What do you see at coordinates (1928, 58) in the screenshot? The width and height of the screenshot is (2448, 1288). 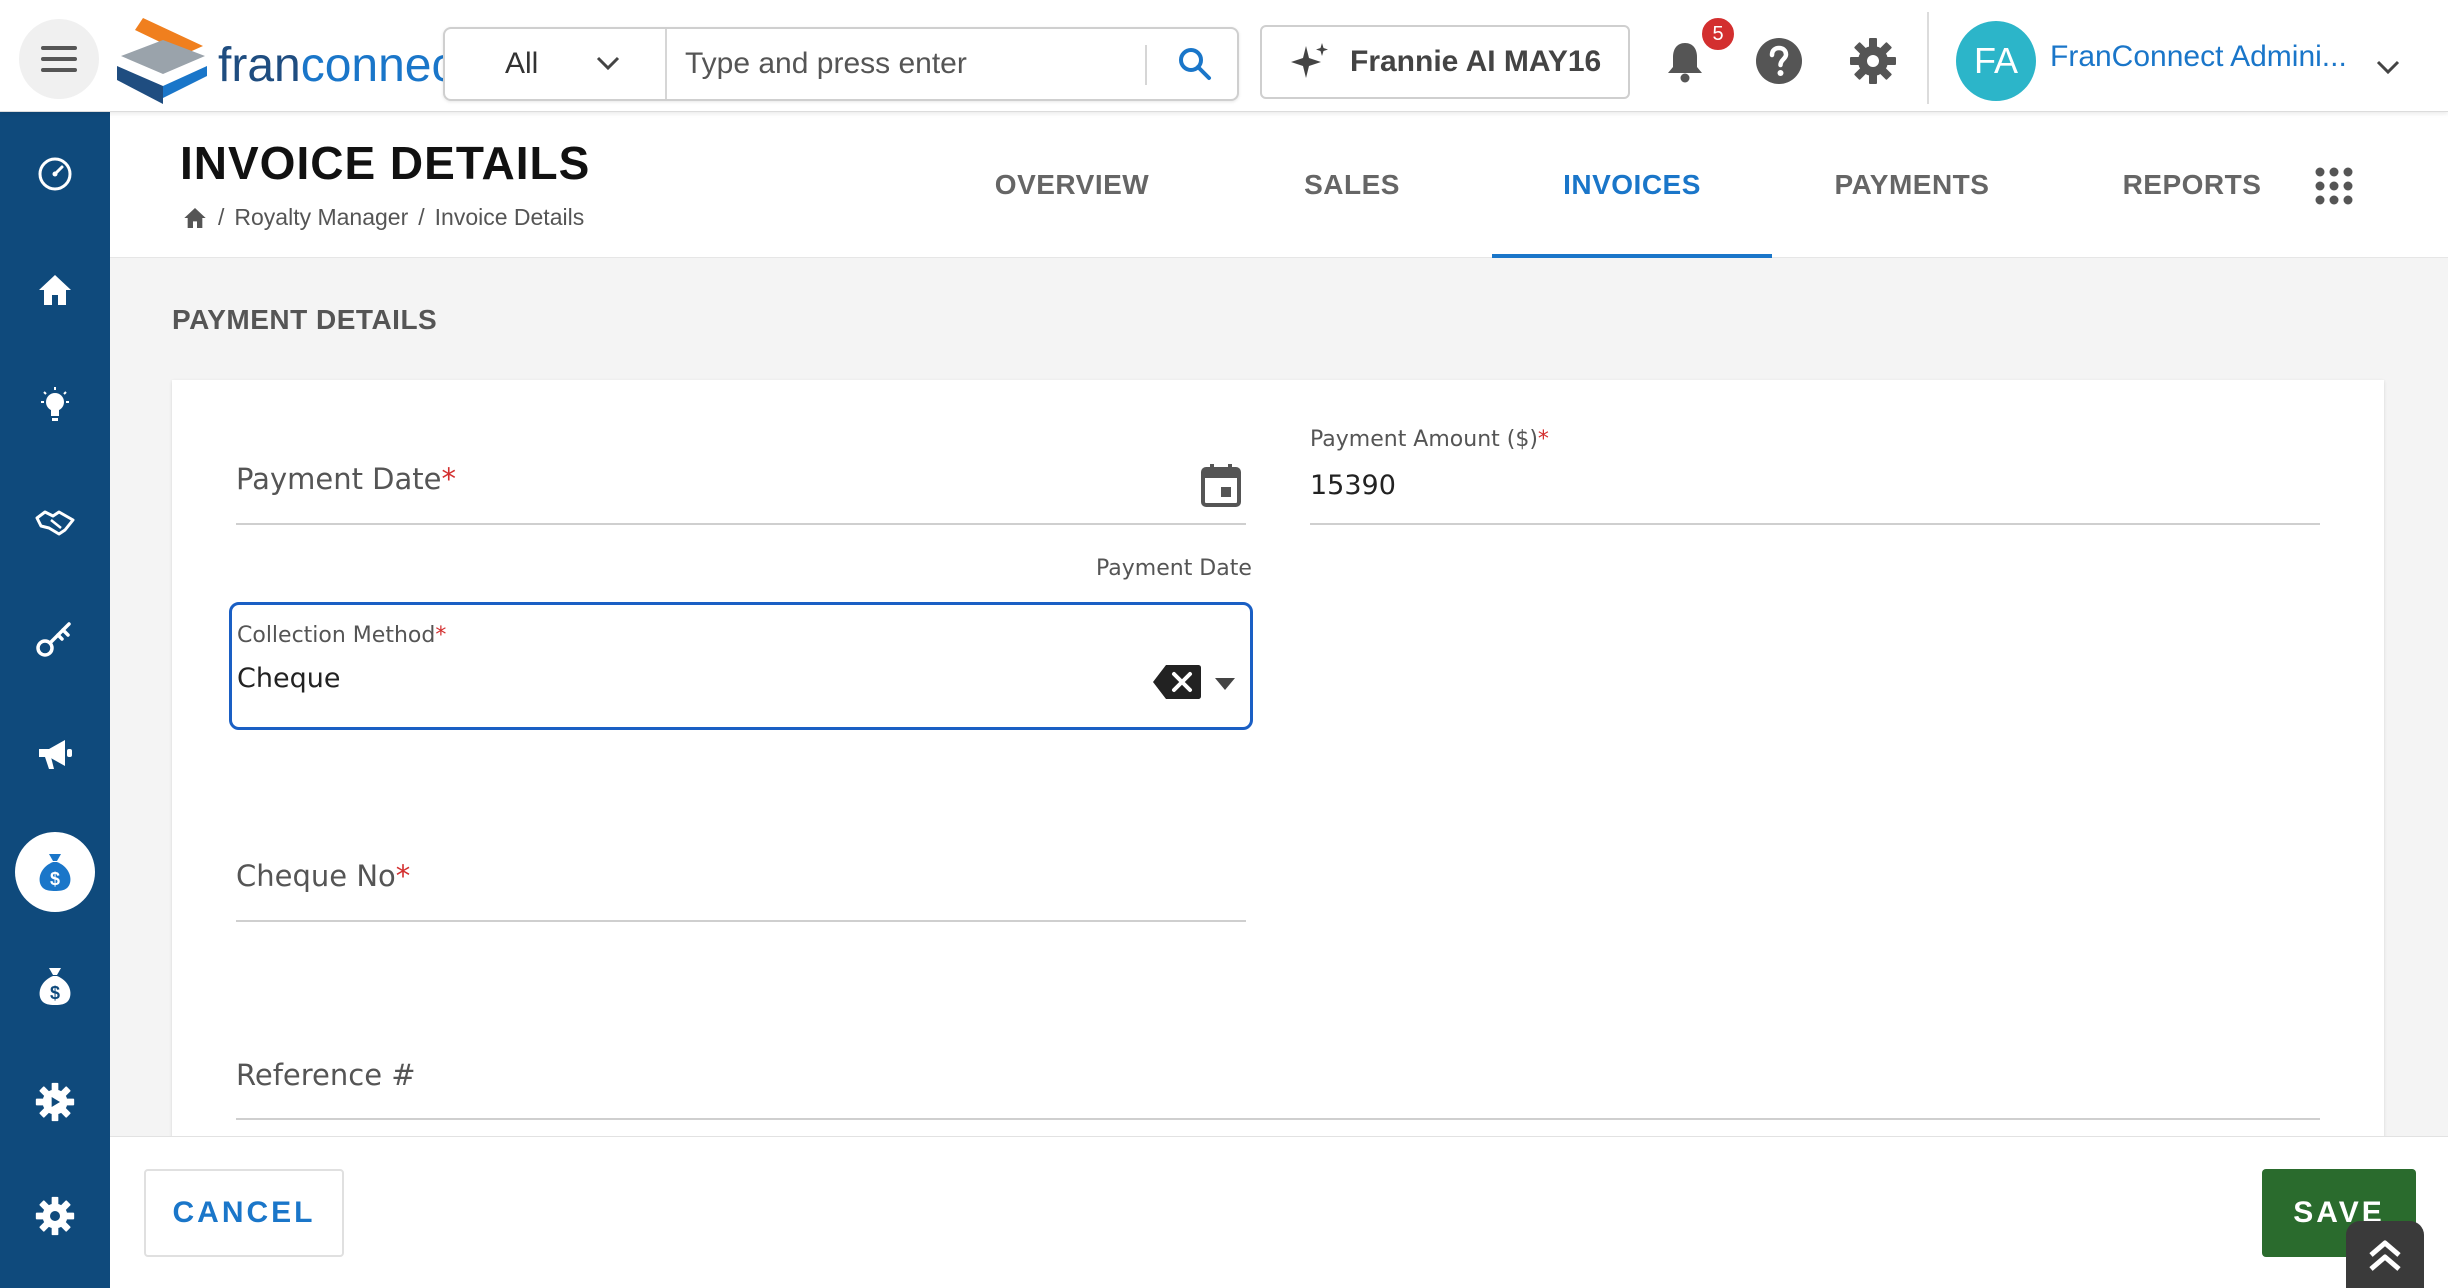 I see `toolbar-separator` at bounding box center [1928, 58].